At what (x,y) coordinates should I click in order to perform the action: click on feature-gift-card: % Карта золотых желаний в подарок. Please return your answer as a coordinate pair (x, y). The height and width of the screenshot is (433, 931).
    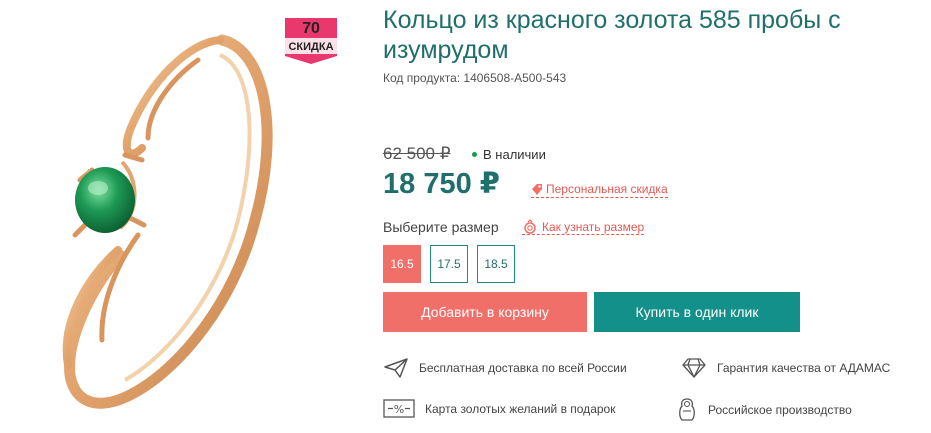
    Looking at the image, I should click on (499, 409).